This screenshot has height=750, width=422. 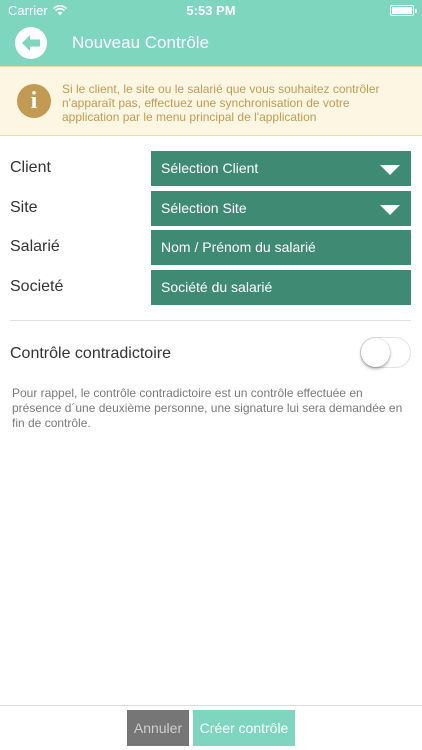 I want to click on salarie-row: Salarié Nom / Prénom du salarié, so click(x=211, y=248).